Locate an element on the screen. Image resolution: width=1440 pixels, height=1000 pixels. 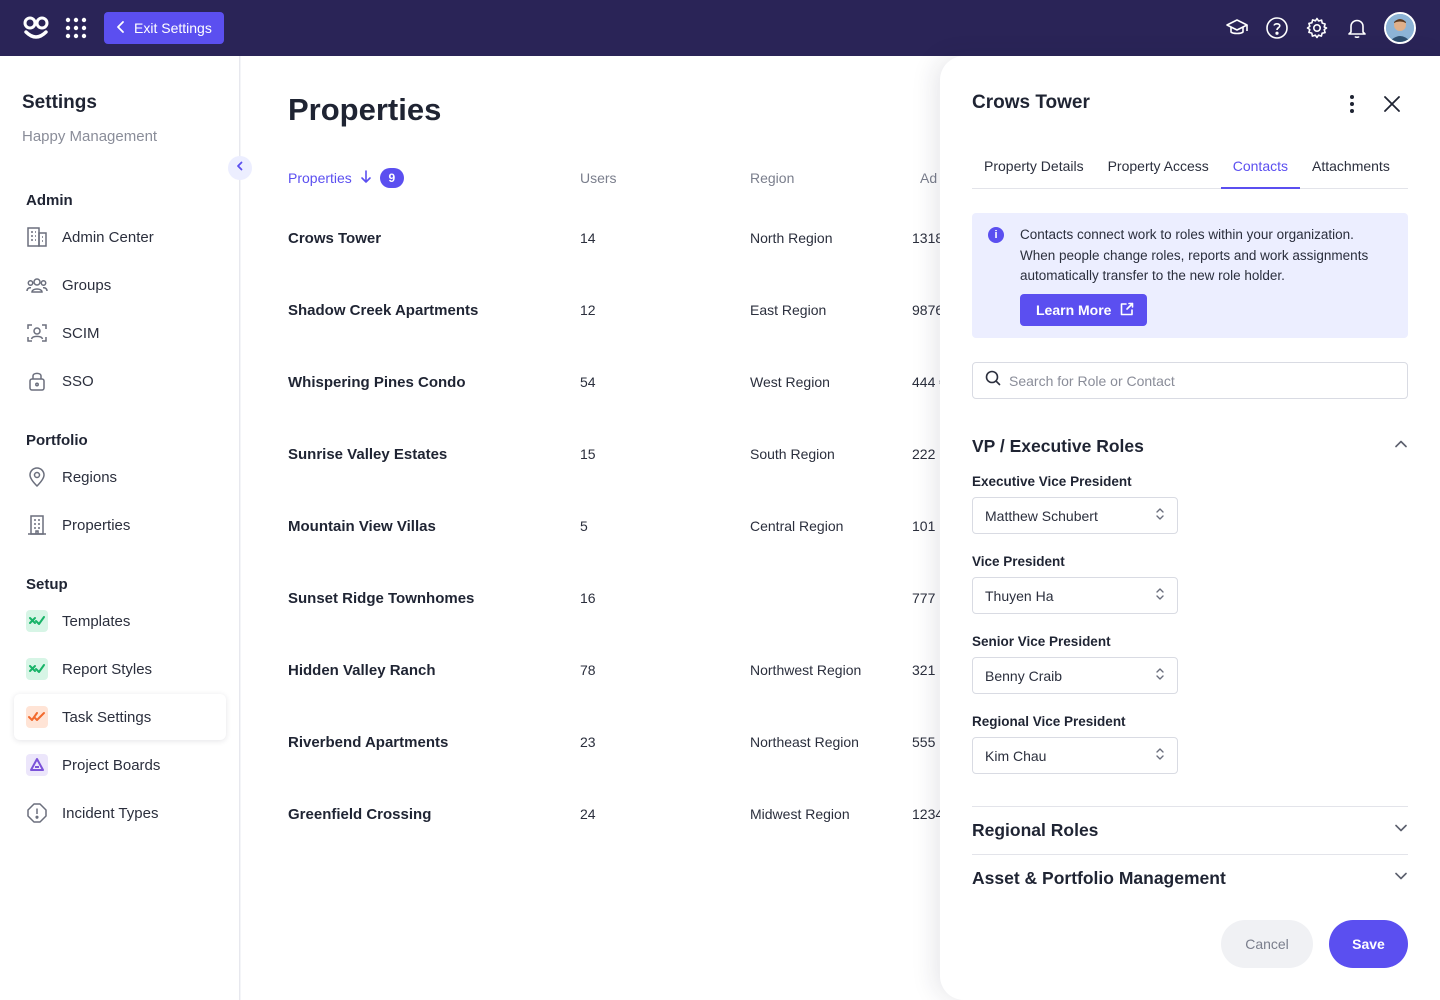
user-count: 24 is located at coordinates (588, 814).